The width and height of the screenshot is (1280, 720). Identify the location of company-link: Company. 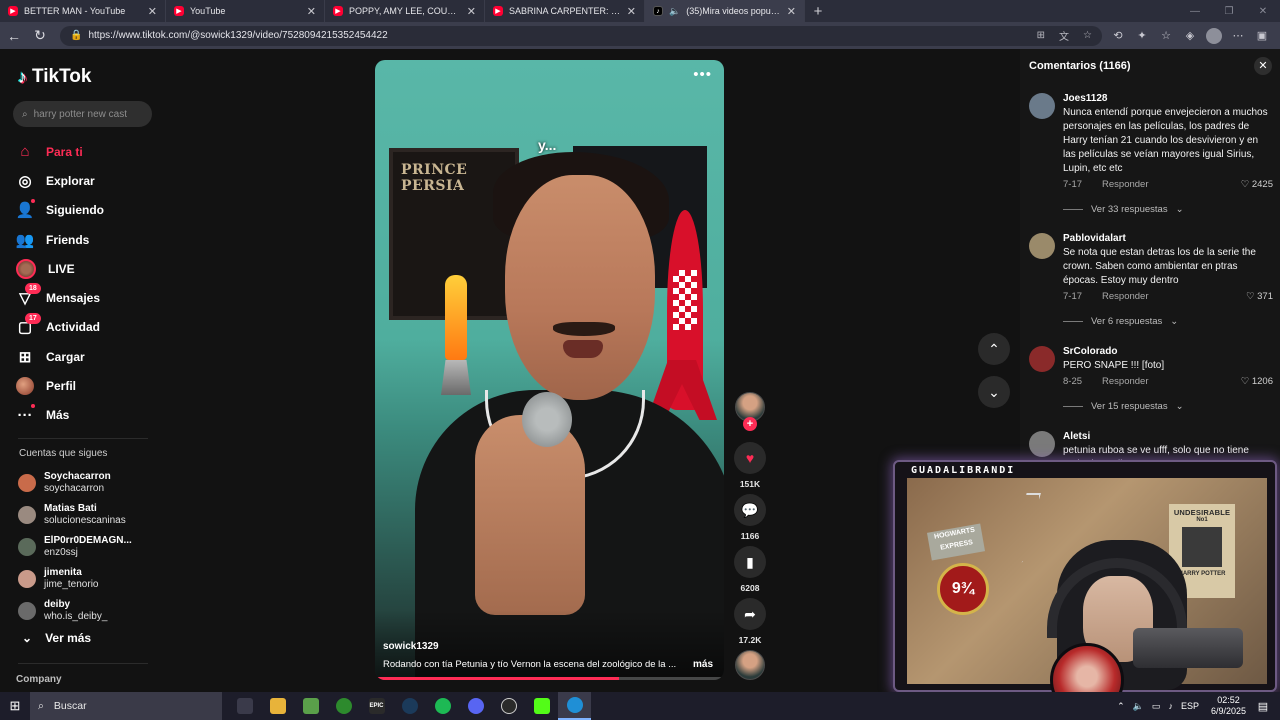
(39, 679).